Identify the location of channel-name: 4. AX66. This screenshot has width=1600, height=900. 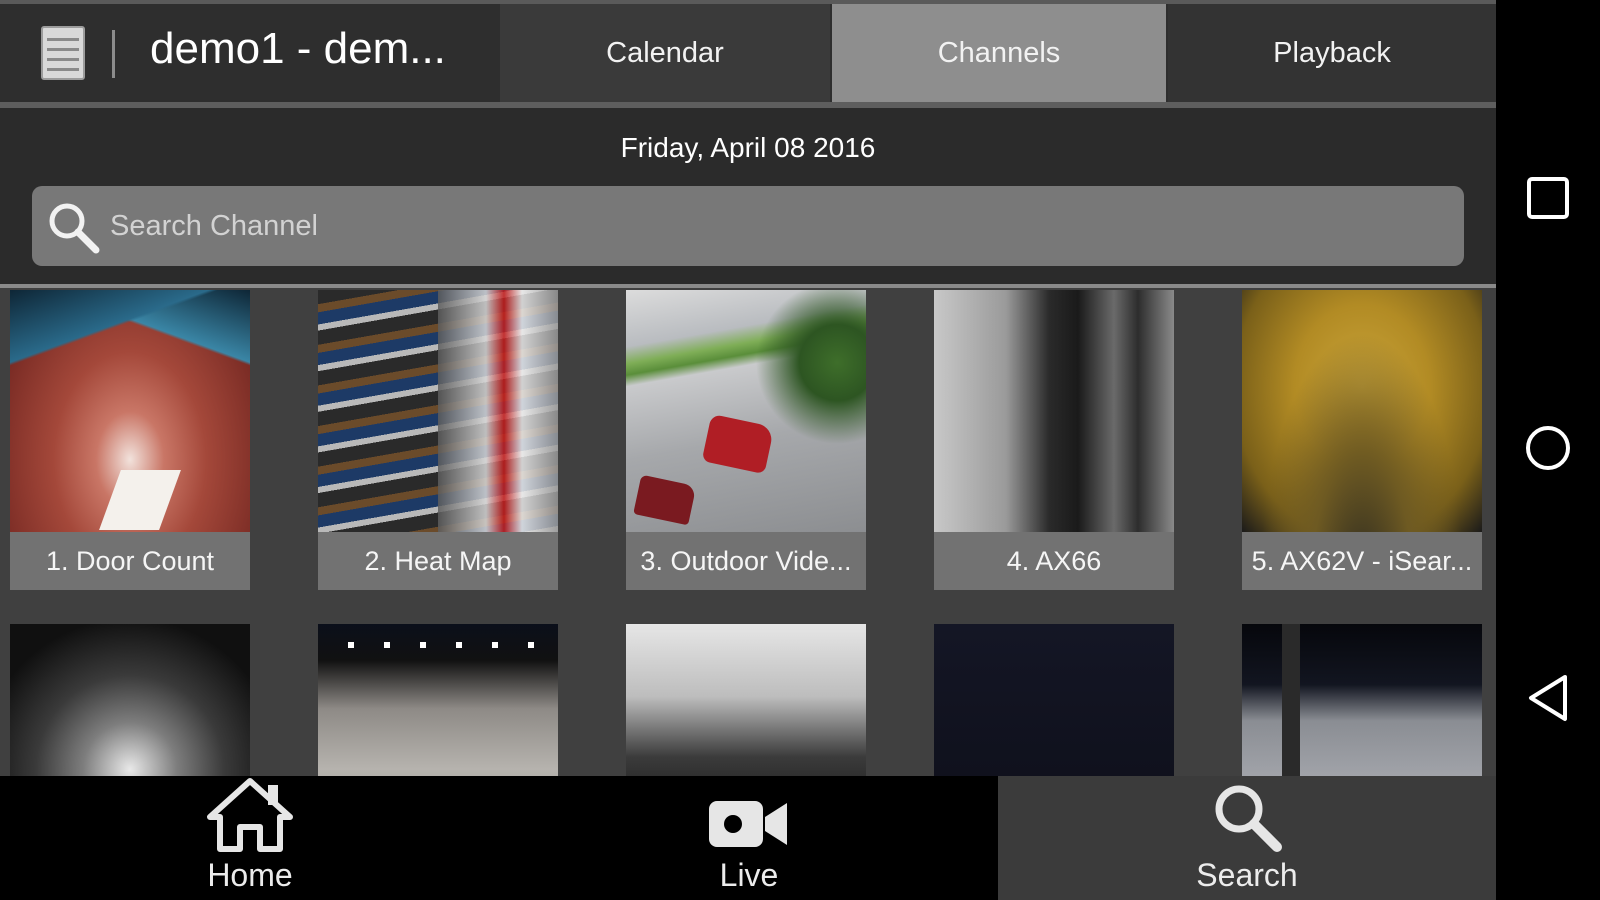
(1054, 561).